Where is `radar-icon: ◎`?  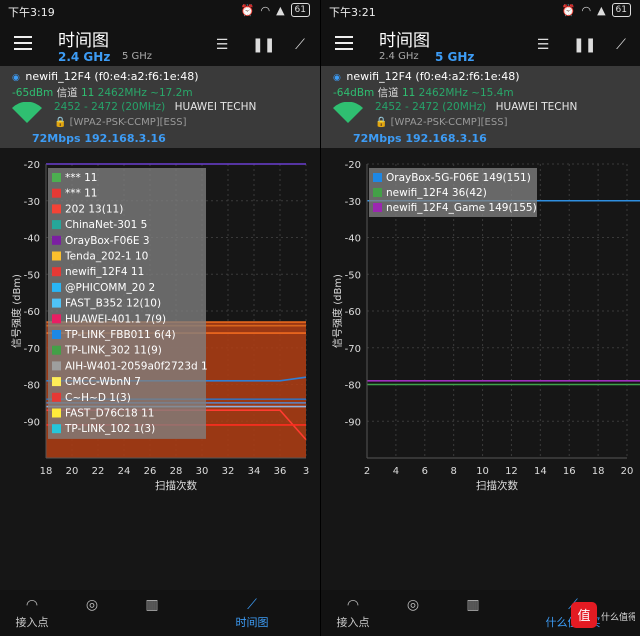
radar-icon: ◎ is located at coordinates (92, 605).